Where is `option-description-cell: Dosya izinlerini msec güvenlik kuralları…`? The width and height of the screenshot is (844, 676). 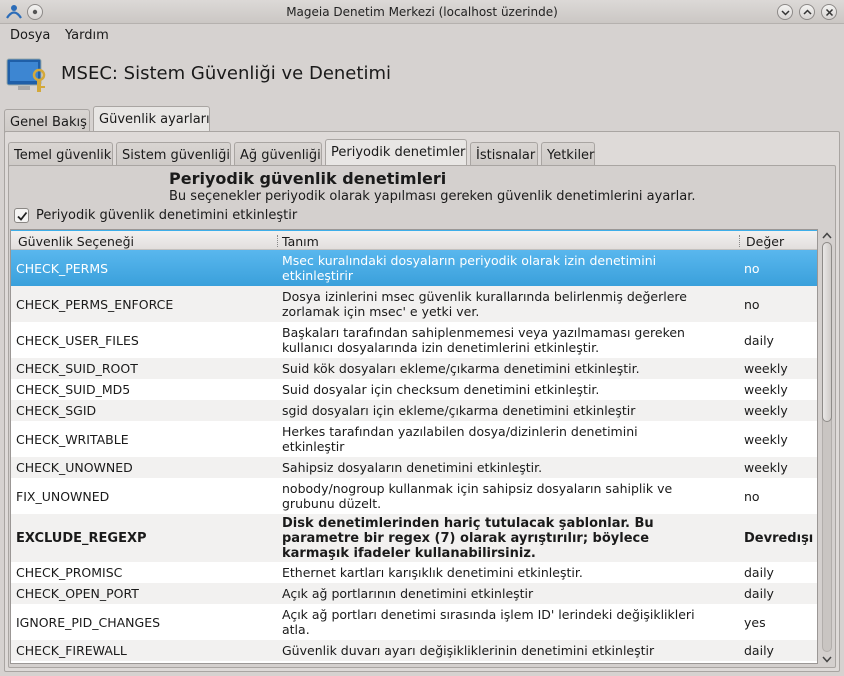
option-description-cell: Dosya izinlerini msec güvenlik kuralları… is located at coordinates (484, 304).